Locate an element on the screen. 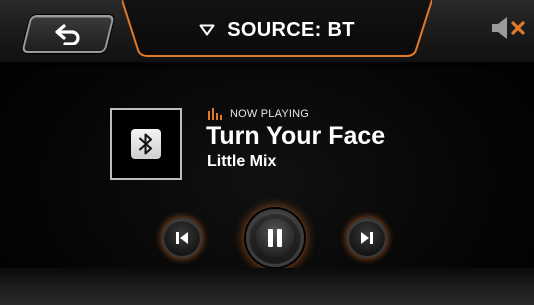  top-bar-shadow is located at coordinates (267, 66).